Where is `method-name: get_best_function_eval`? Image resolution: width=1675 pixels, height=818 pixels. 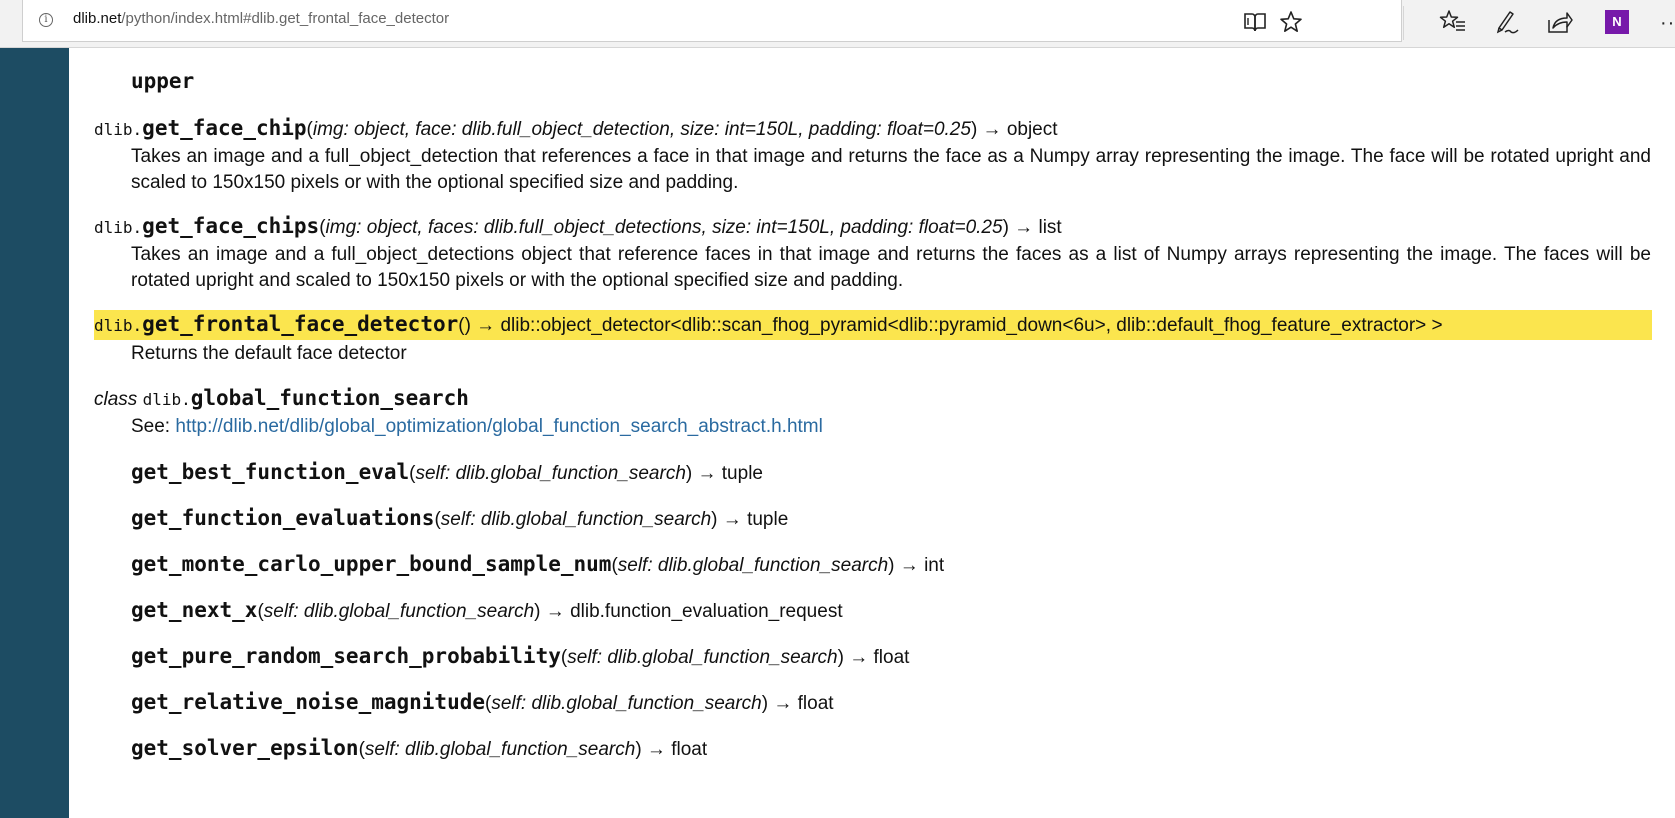
method-name: get_best_function_eval is located at coordinates (270, 472).